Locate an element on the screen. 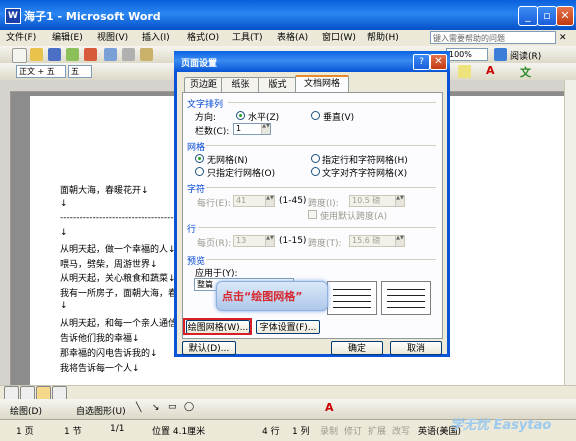 The width and height of the screenshot is (576, 441). line-grid-only-radio is located at coordinates (199, 171).